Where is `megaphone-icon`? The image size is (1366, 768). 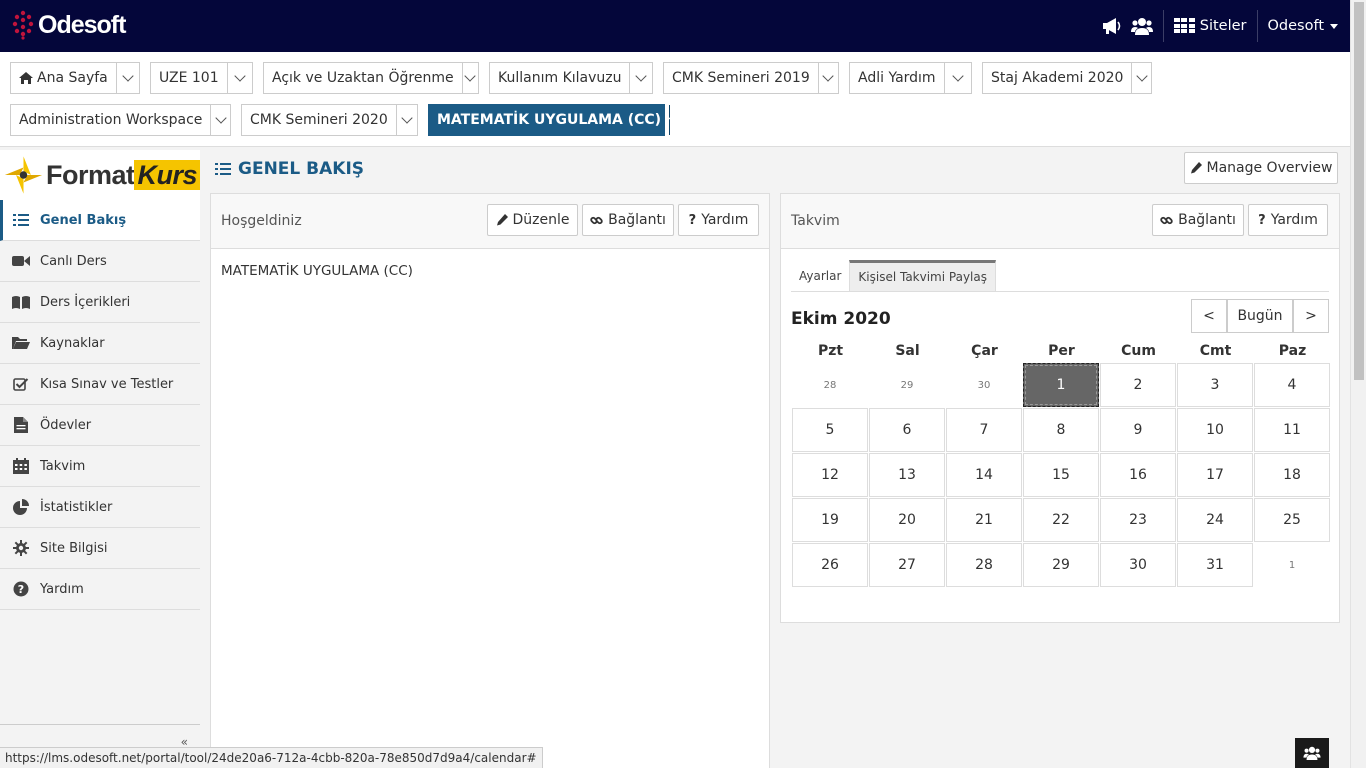
megaphone-icon is located at coordinates (1112, 26).